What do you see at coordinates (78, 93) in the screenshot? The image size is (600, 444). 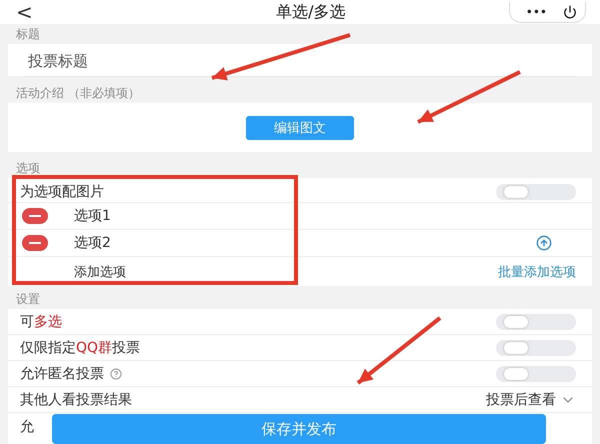 I see `section-label: 活动介绍 （非必填项）` at bounding box center [78, 93].